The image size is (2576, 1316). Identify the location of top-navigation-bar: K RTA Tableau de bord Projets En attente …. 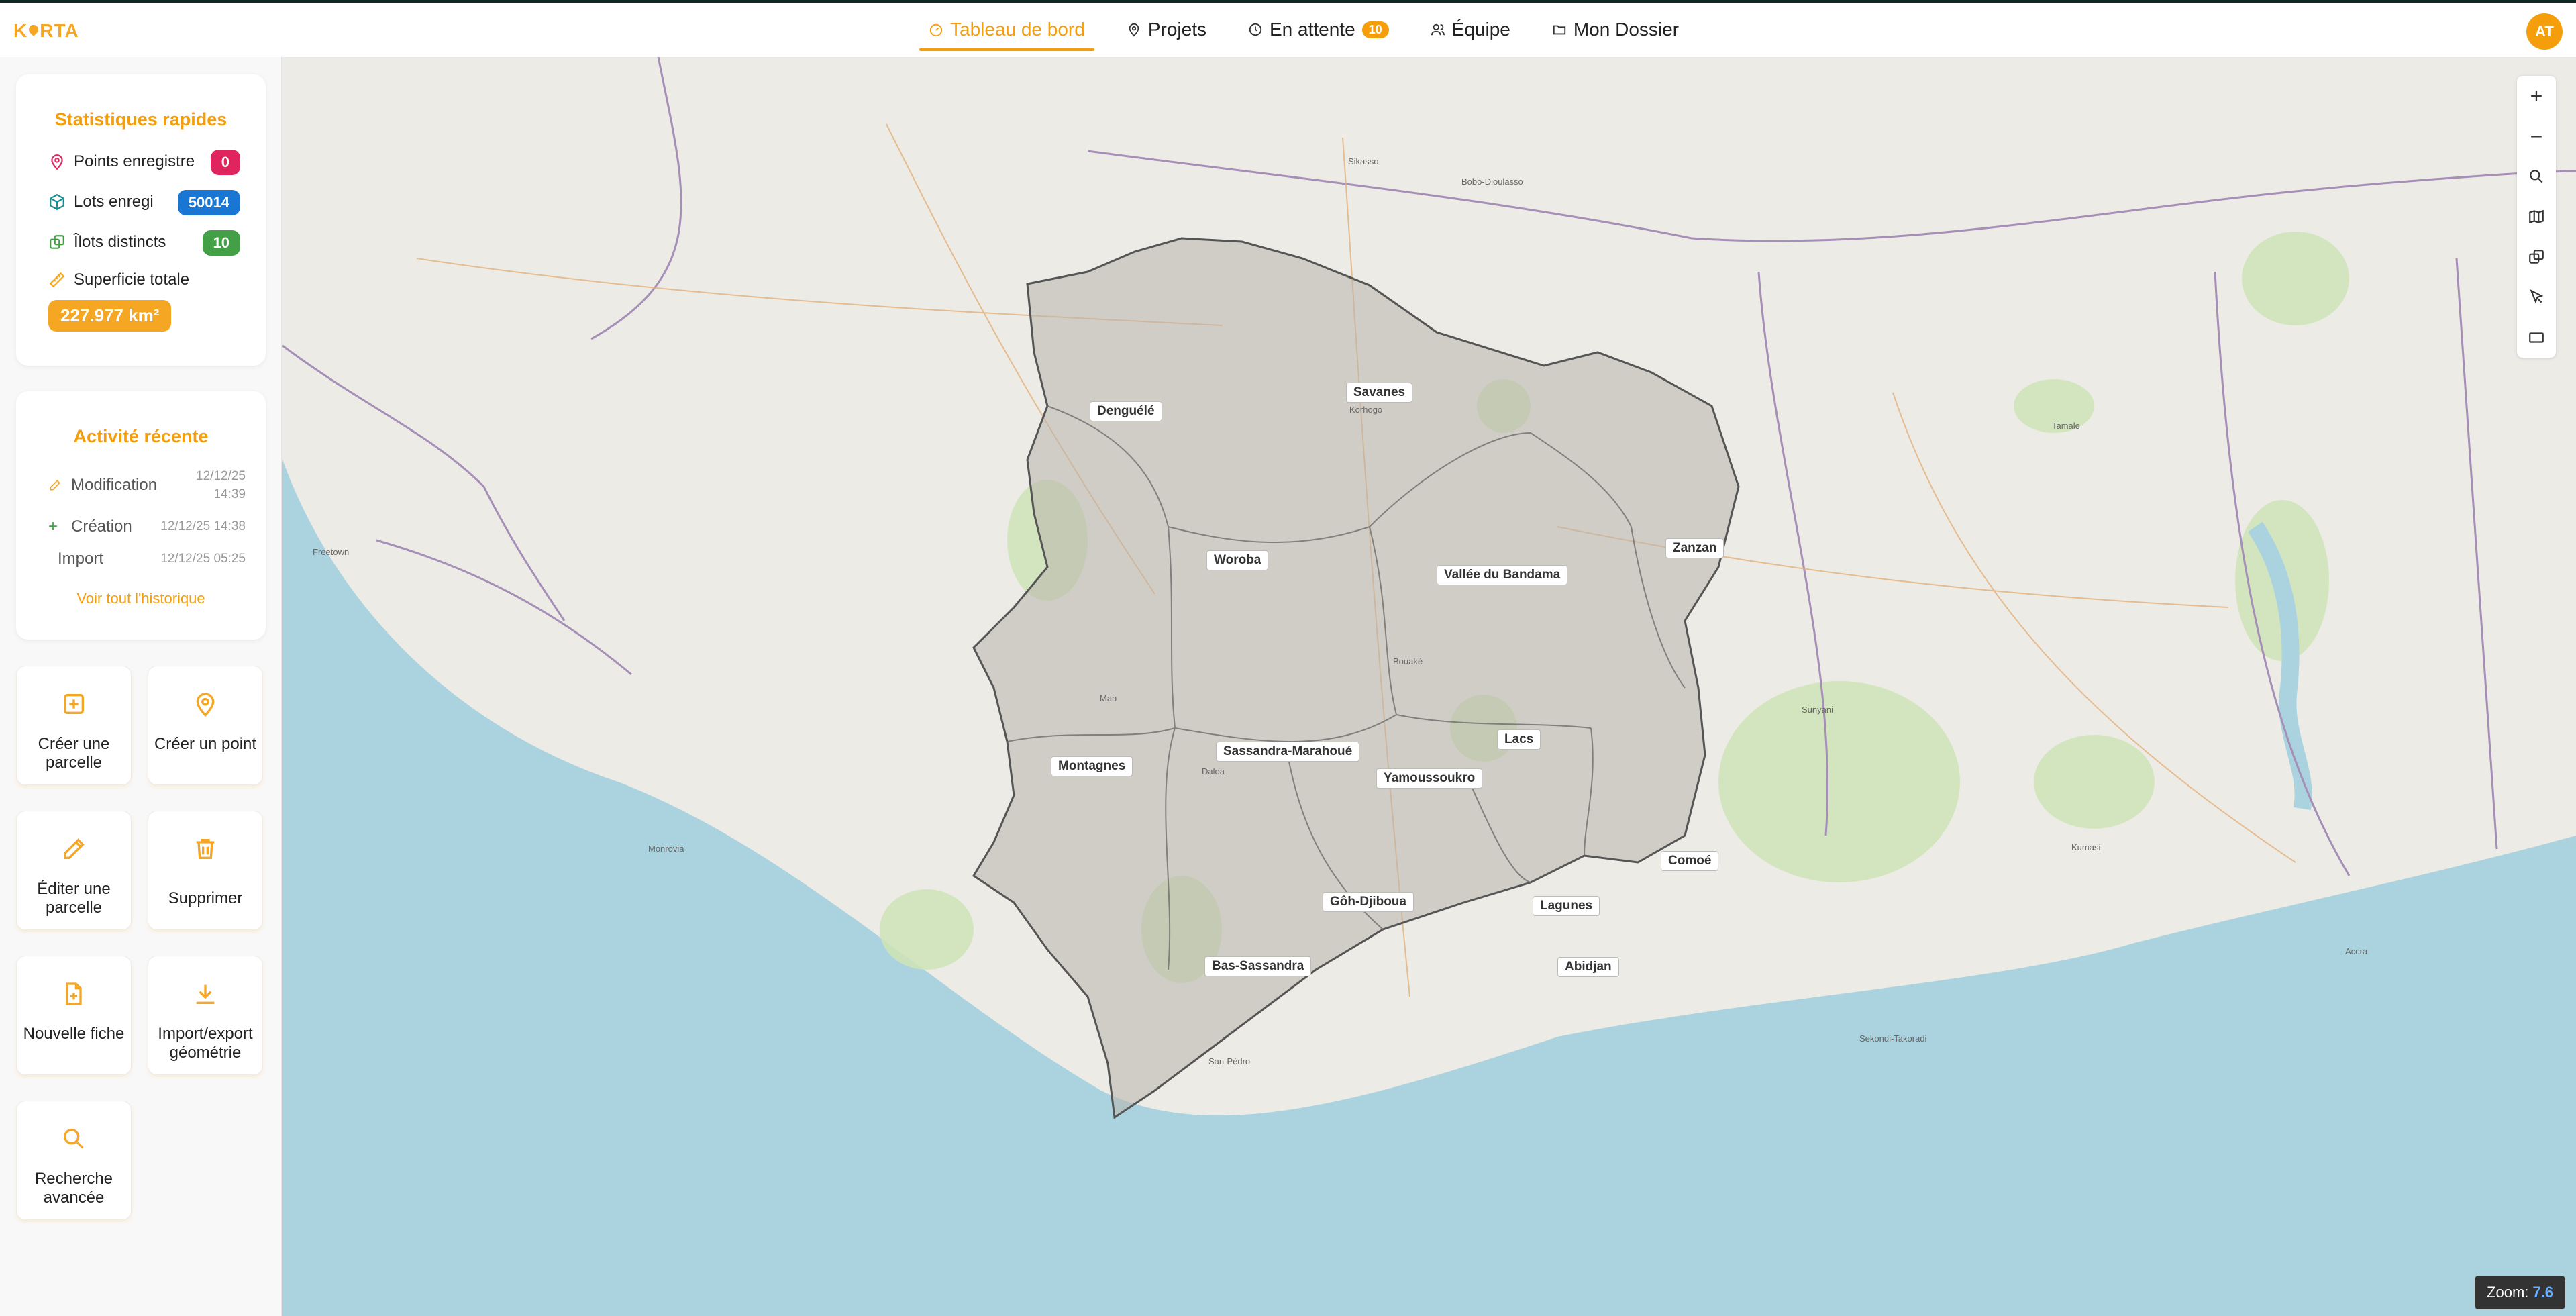
(1288, 28).